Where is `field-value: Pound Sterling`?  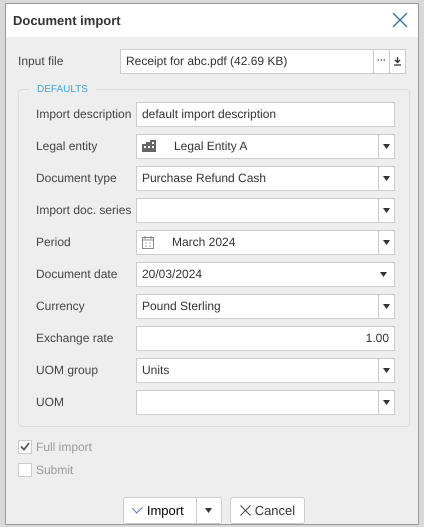 field-value: Pound Sterling is located at coordinates (181, 306).